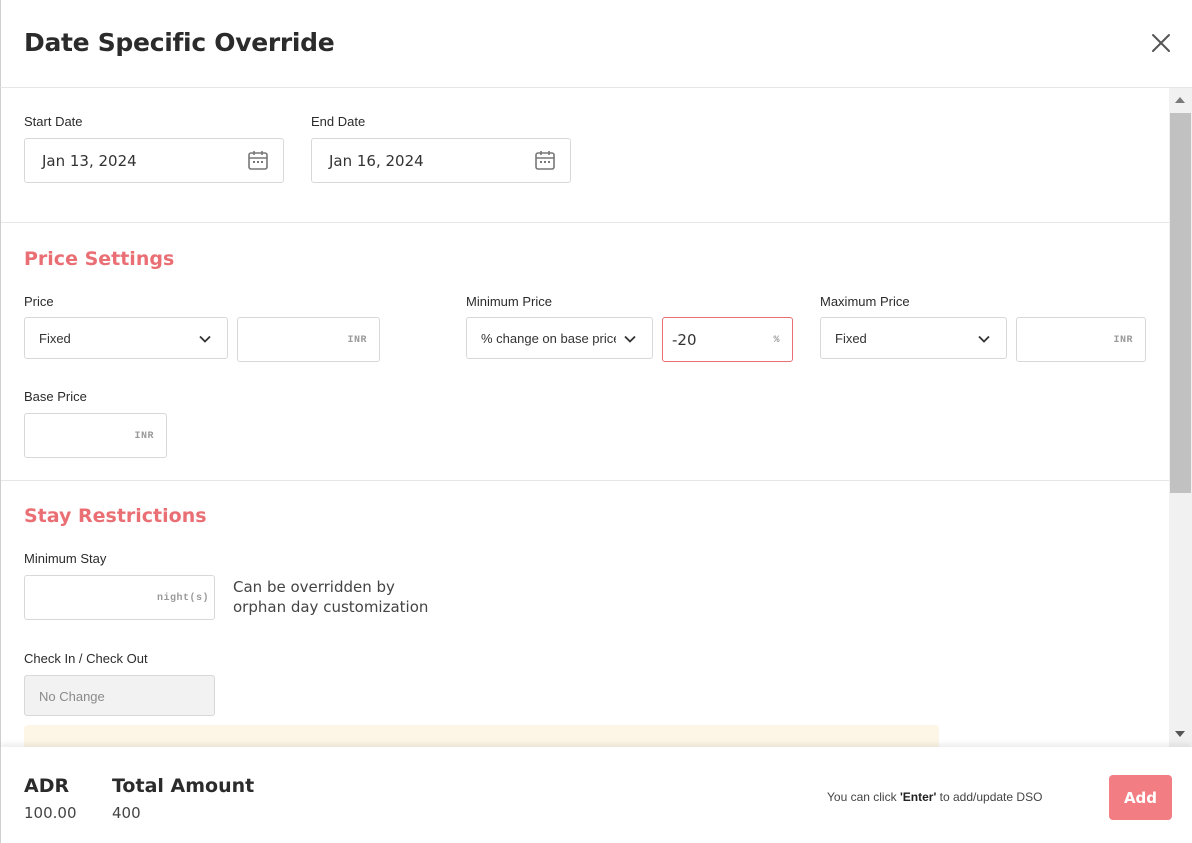 This screenshot has width=1192, height=843. Describe the element at coordinates (144, 436) in the screenshot. I see `base-price-unit: INR` at that location.